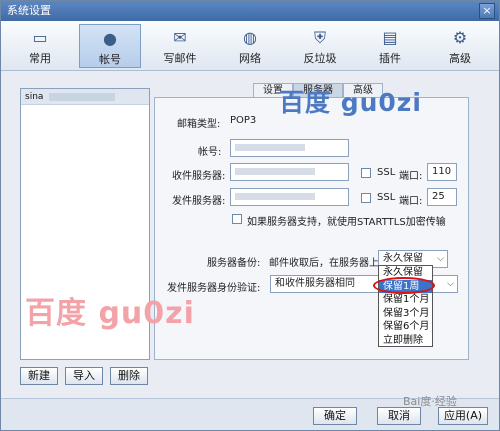 Image resolution: width=500 pixels, height=431 pixels. I want to click on toolbar-item-general: ▭ 常用, so click(40, 46).